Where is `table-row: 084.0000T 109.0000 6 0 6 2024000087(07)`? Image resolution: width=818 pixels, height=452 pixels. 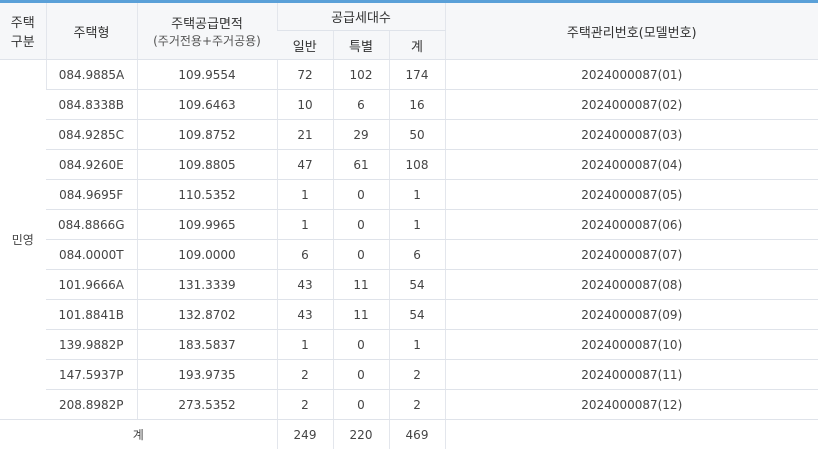 table-row: 084.0000T 109.0000 6 0 6 2024000087(07) is located at coordinates (409, 254).